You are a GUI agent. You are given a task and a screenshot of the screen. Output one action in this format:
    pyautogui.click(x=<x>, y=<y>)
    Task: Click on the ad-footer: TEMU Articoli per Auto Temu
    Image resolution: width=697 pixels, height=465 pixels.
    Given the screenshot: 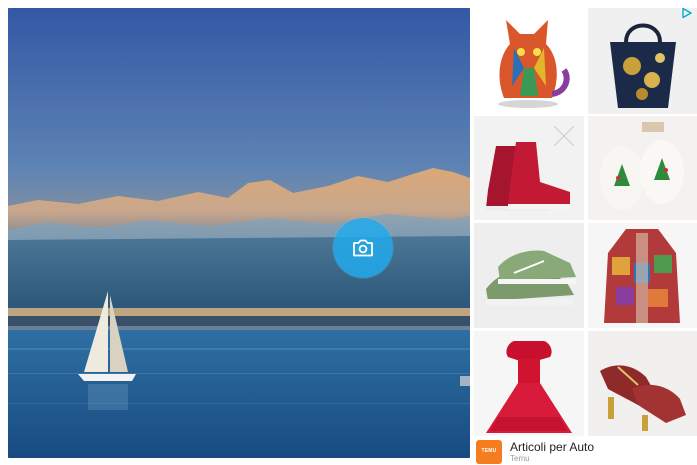 What is the action you would take?
    pyautogui.click(x=584, y=451)
    